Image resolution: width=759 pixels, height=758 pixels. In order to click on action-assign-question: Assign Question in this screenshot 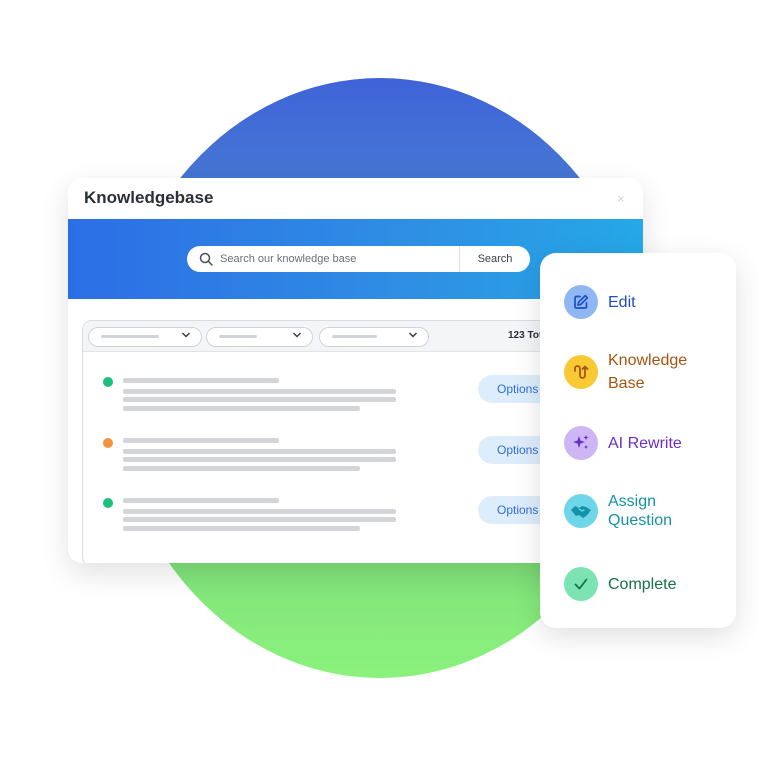, I will do `click(618, 511)`.